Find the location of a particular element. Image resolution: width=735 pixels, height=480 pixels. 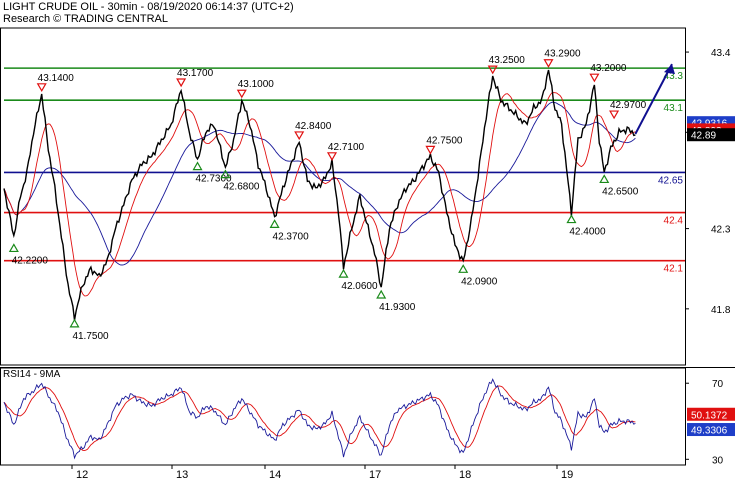

chart-subtitle: Research © TRADING CENTRAL is located at coordinates (85, 19).